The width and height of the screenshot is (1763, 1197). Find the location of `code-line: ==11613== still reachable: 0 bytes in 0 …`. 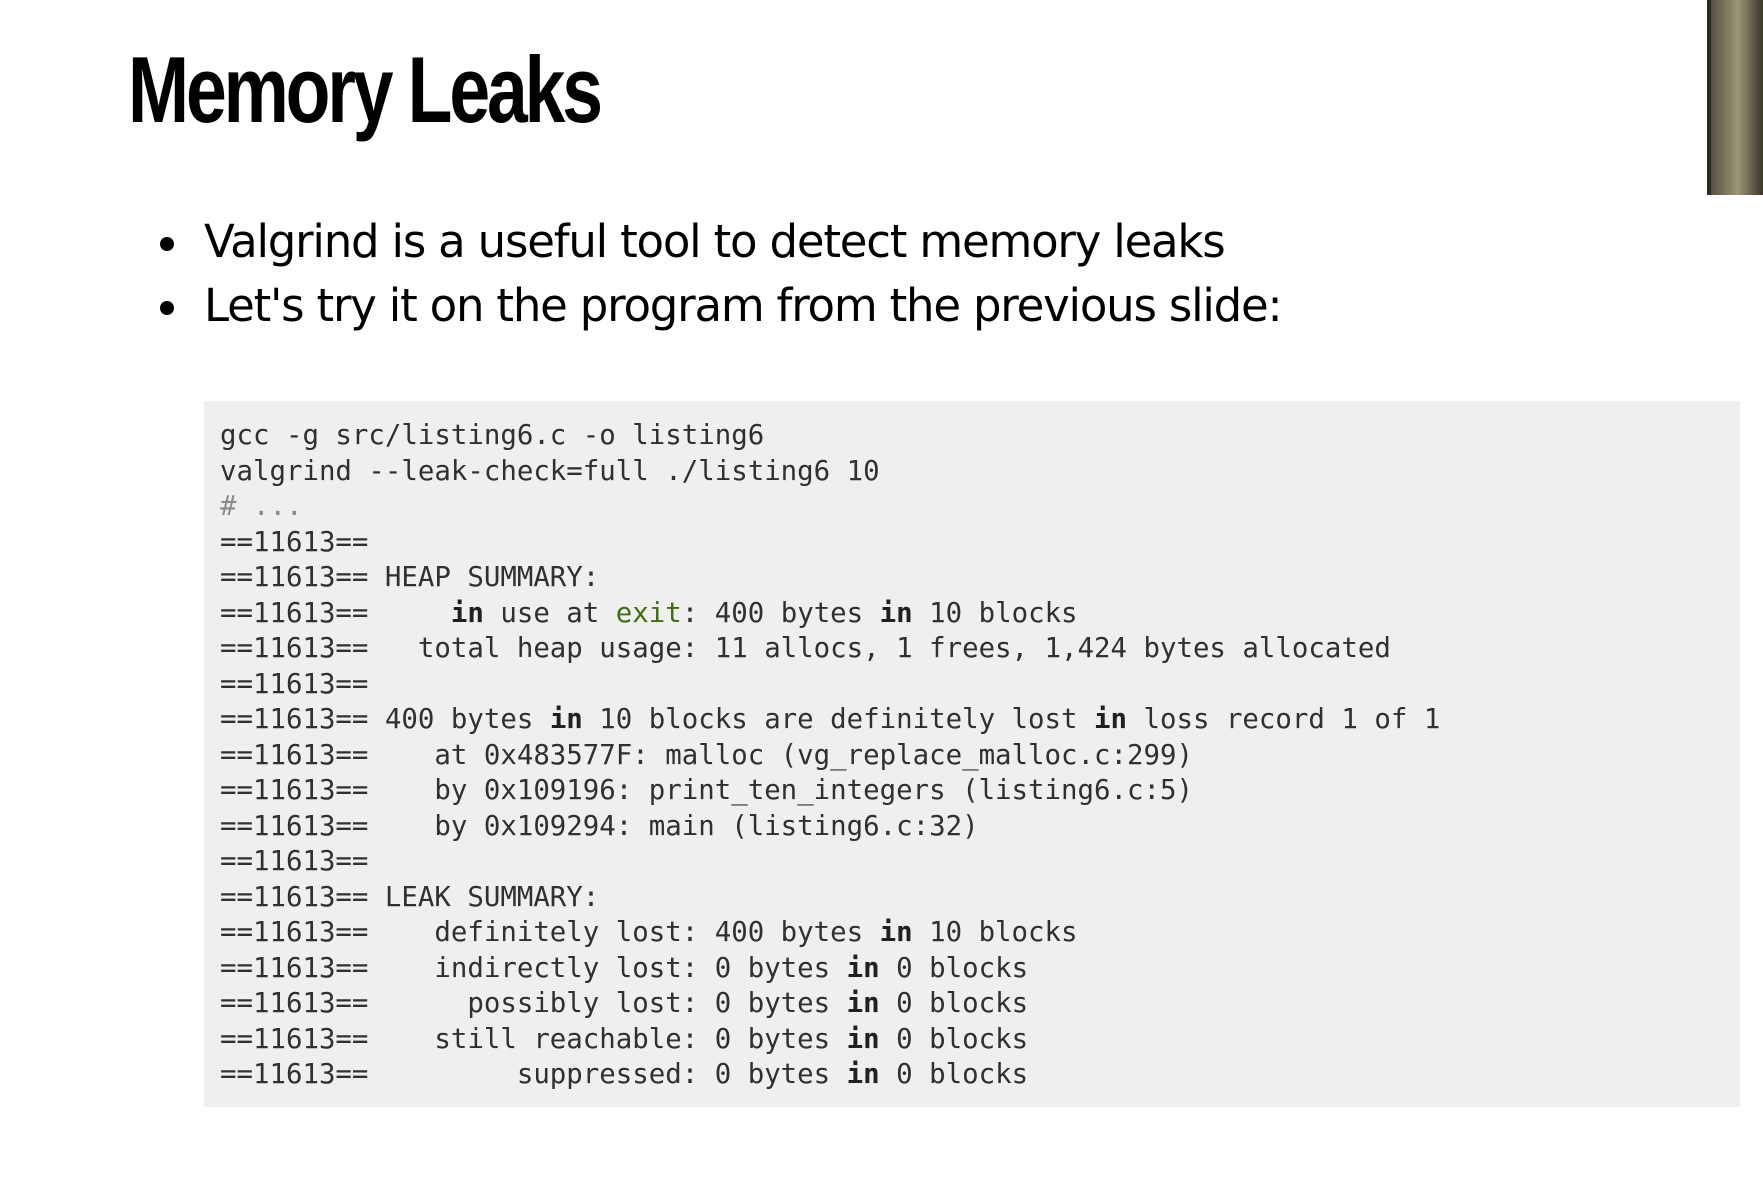

code-line: ==11613== still reachable: 0 bytes in 0 … is located at coordinates (624, 1039).